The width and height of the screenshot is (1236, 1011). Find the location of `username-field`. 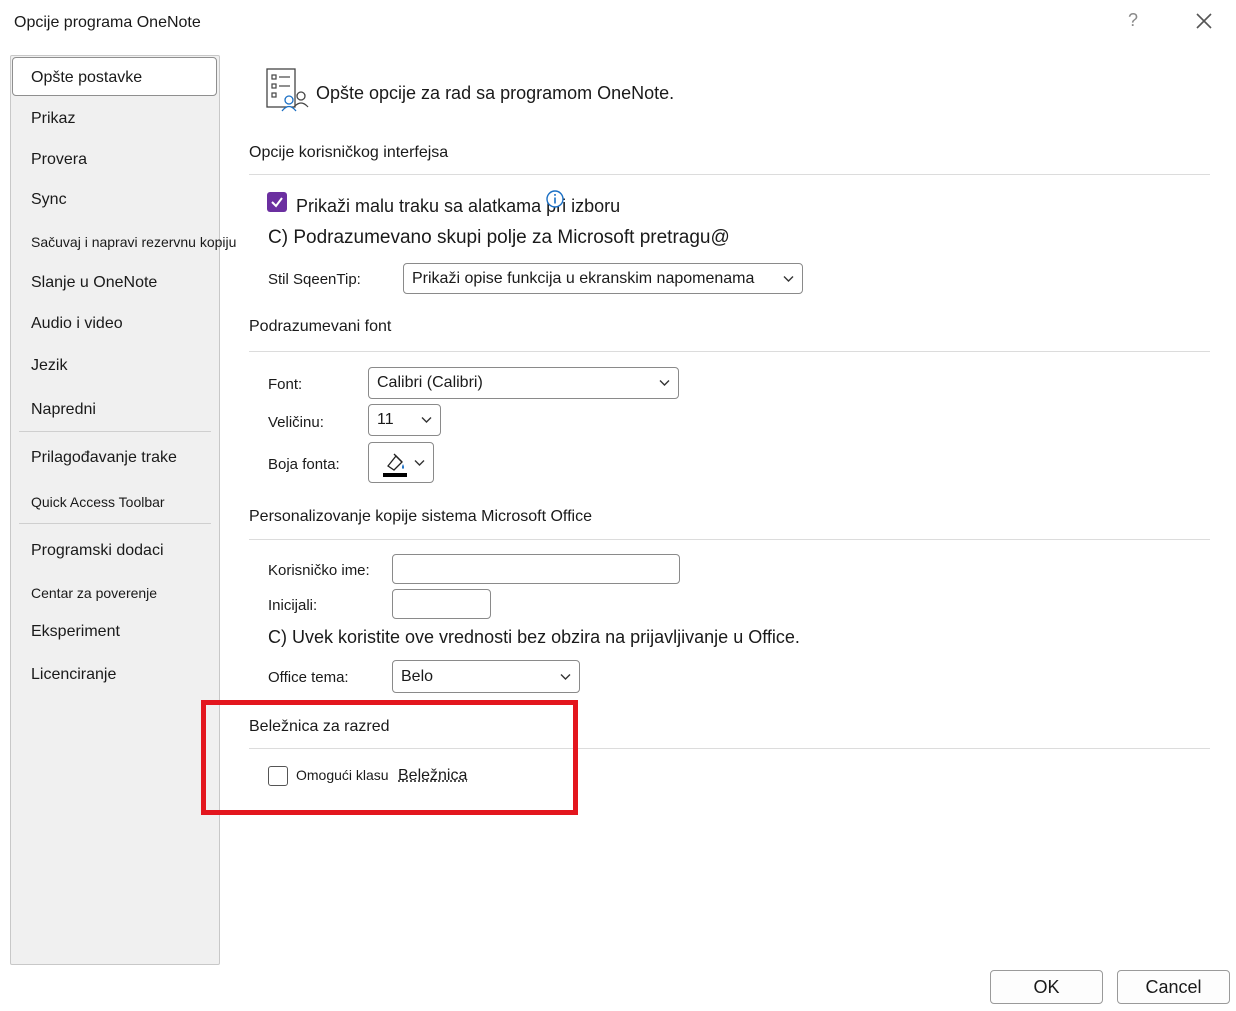

username-field is located at coordinates (536, 569).